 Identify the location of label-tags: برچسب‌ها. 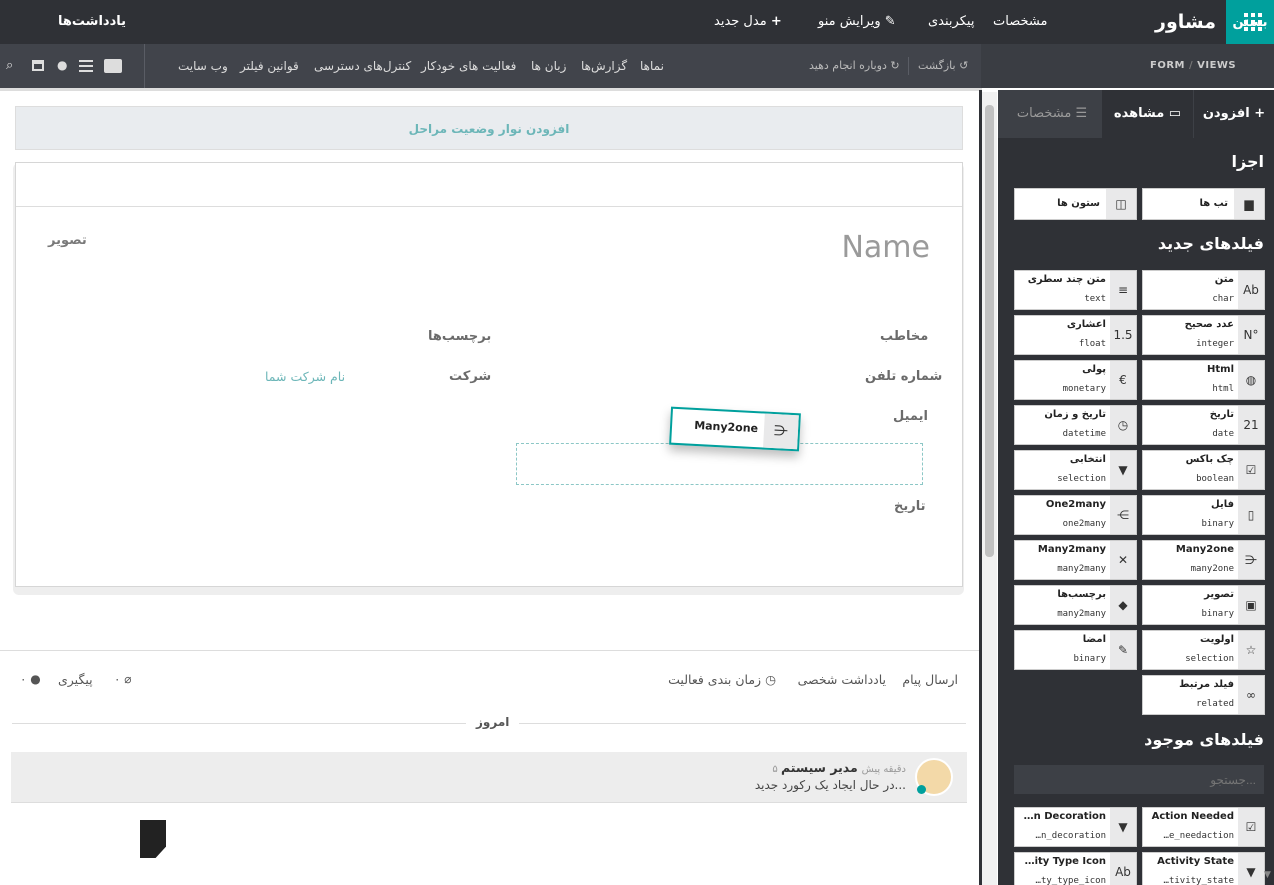
(459, 336).